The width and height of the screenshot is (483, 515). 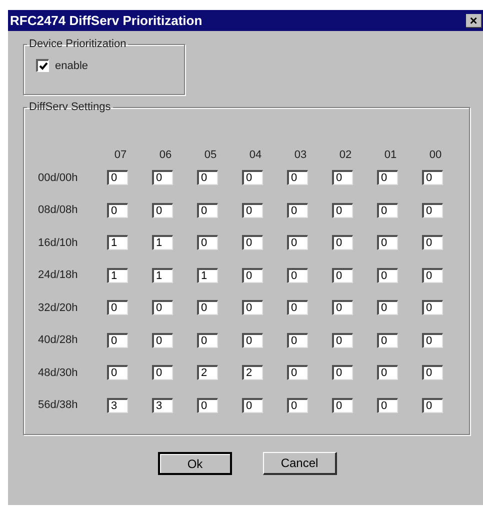 I want to click on row-label: 48d/30h, so click(x=58, y=373).